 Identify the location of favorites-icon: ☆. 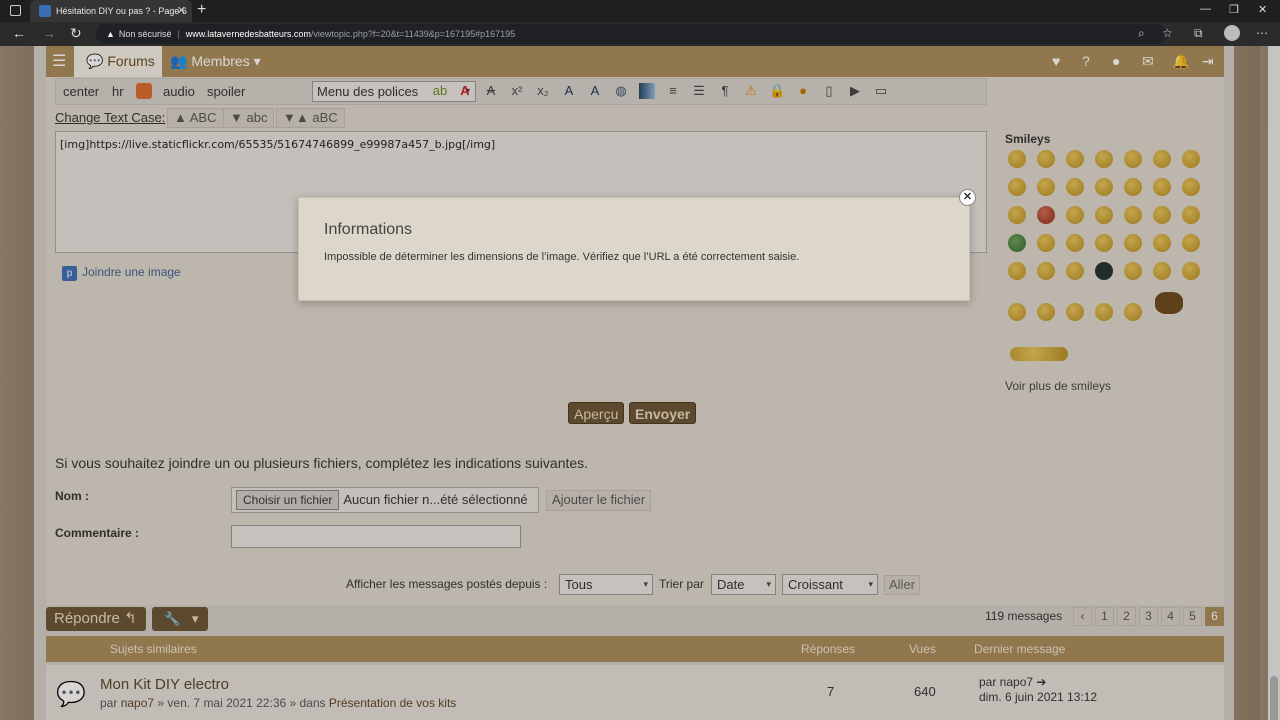
(1167, 33).